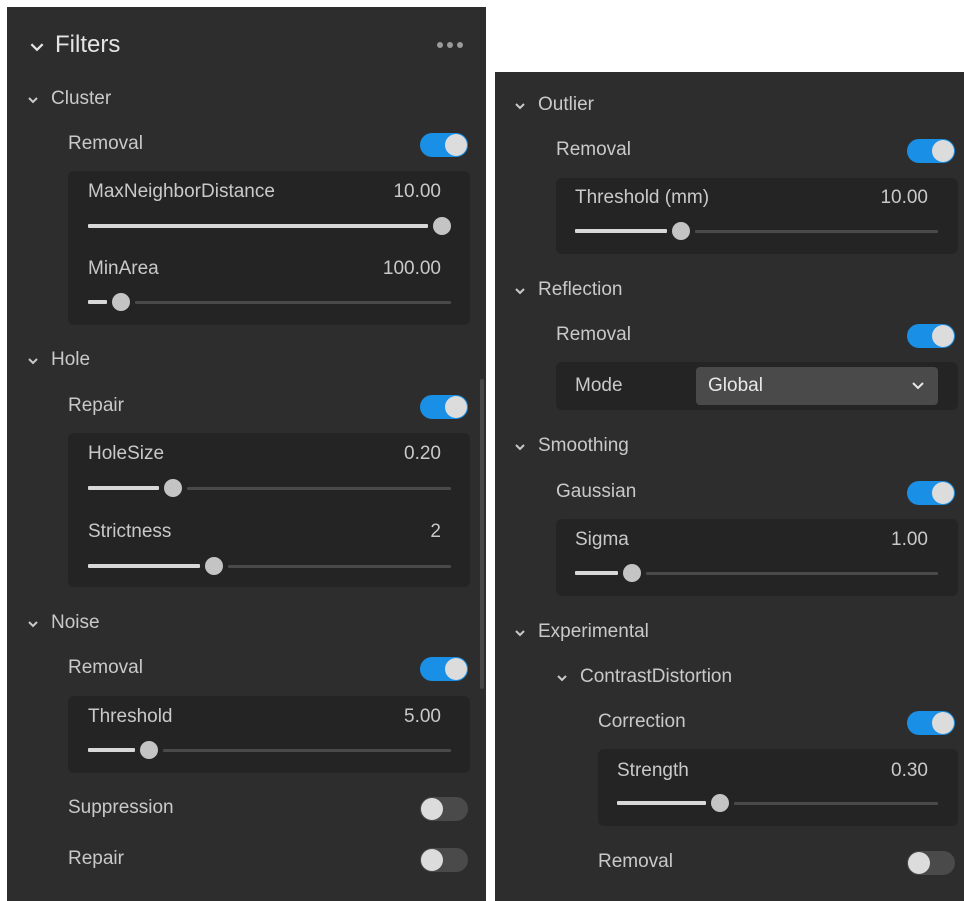 The width and height of the screenshot is (964, 901). I want to click on section-noise: Noise, so click(75, 623).